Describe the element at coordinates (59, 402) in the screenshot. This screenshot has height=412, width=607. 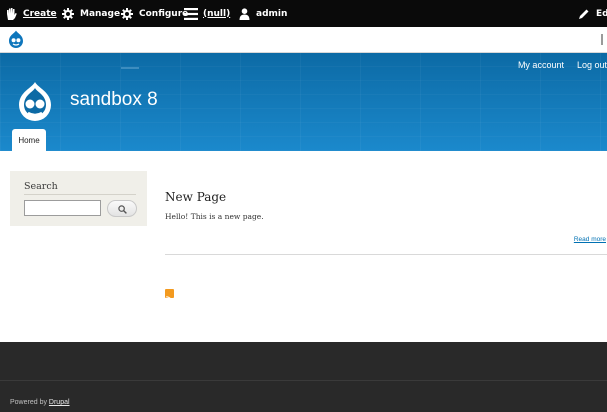
I see `drupal-link: Drupal` at that location.